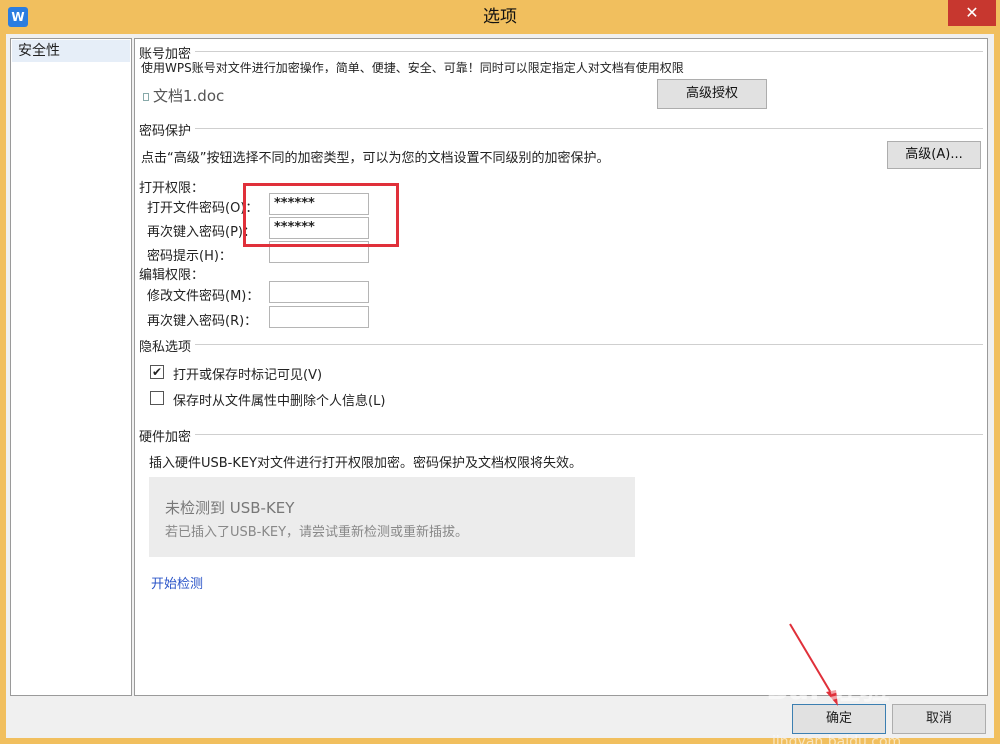  I want to click on remove-personal-info-label: 保存时从文件属性中删除个人信息(L), so click(279, 401).